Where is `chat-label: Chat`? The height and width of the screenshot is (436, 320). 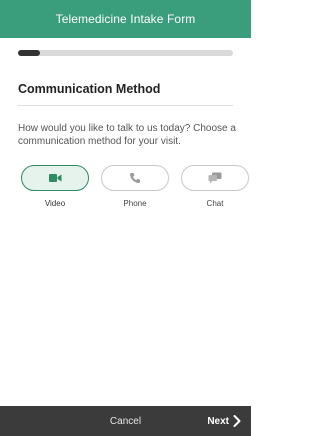 chat-label: Chat is located at coordinates (215, 203).